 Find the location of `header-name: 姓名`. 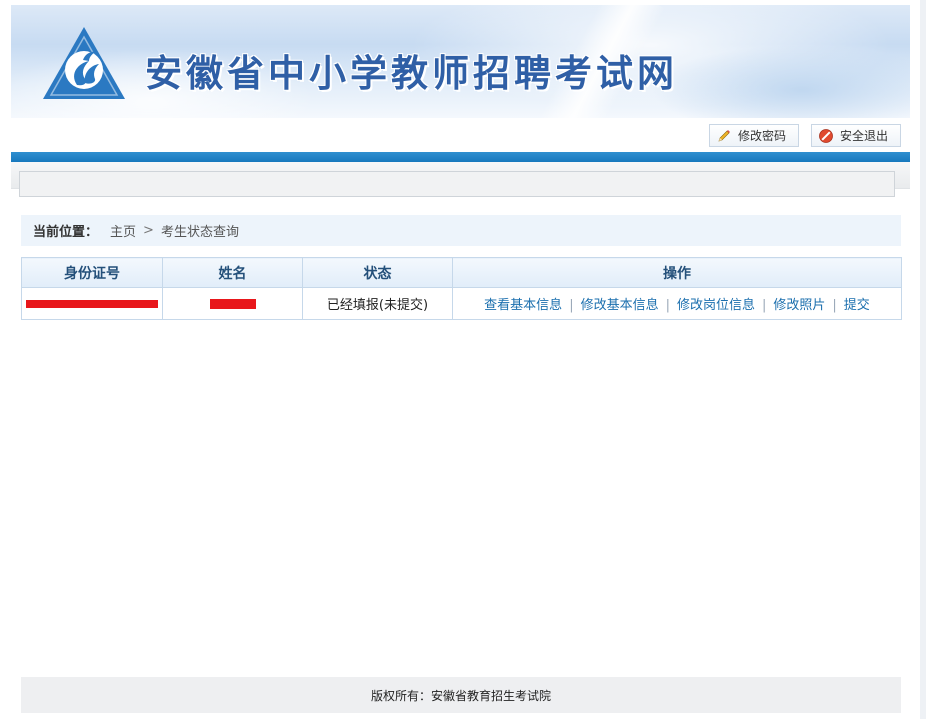

header-name: 姓名 is located at coordinates (232, 272).